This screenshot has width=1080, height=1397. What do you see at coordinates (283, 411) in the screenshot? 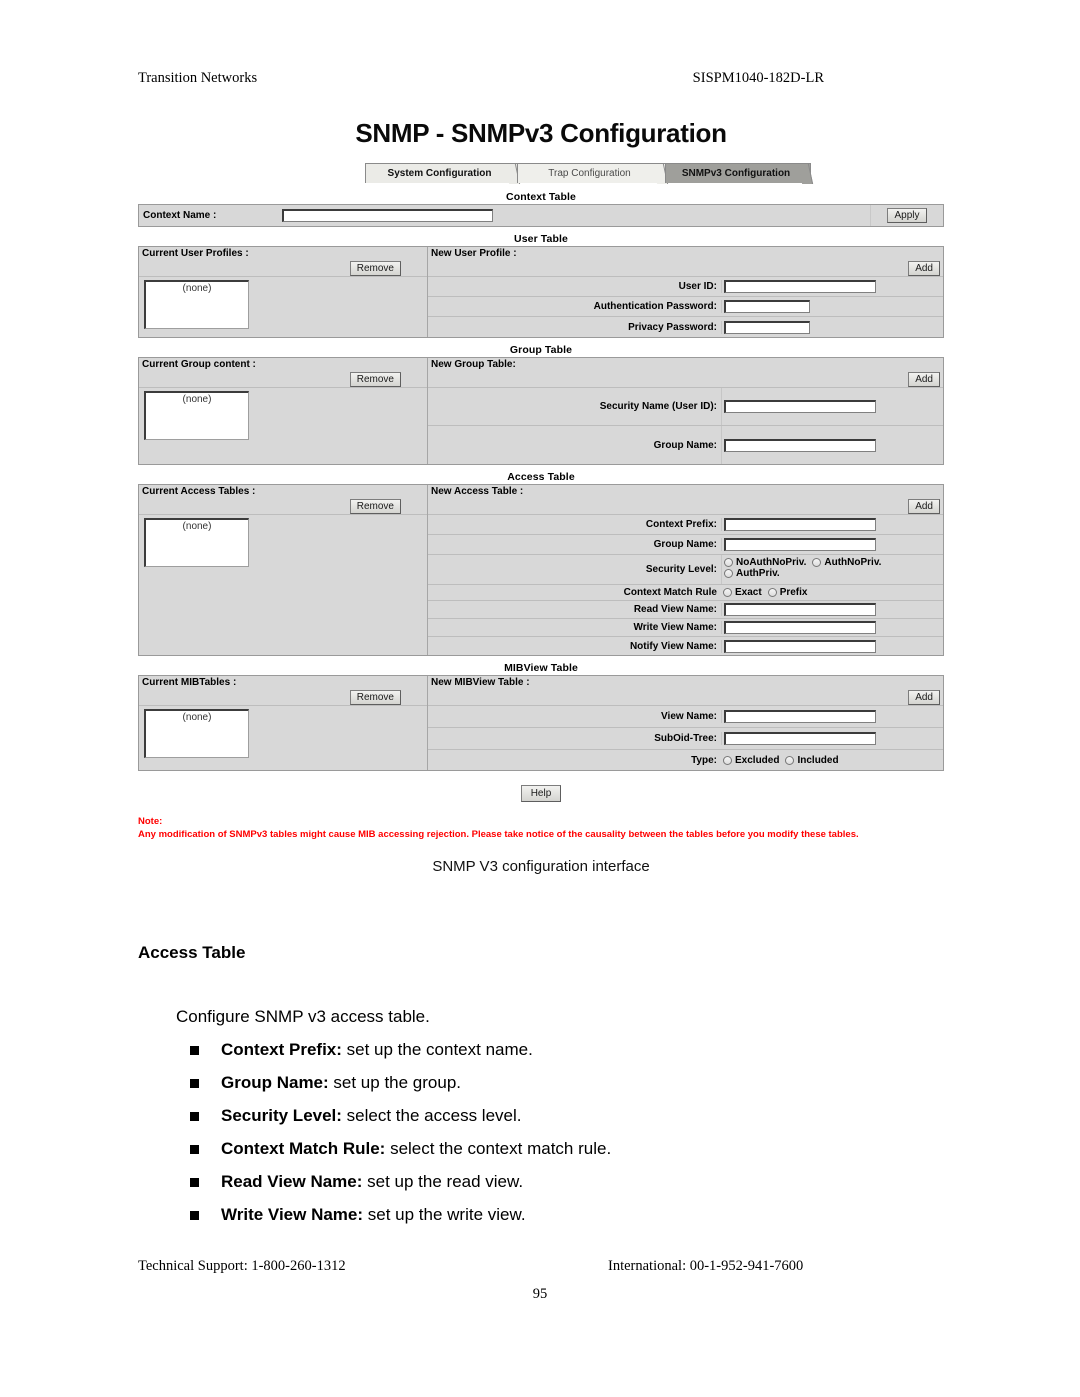
I see `group-table-left-pane: Current Group content : Remove (none)` at bounding box center [283, 411].